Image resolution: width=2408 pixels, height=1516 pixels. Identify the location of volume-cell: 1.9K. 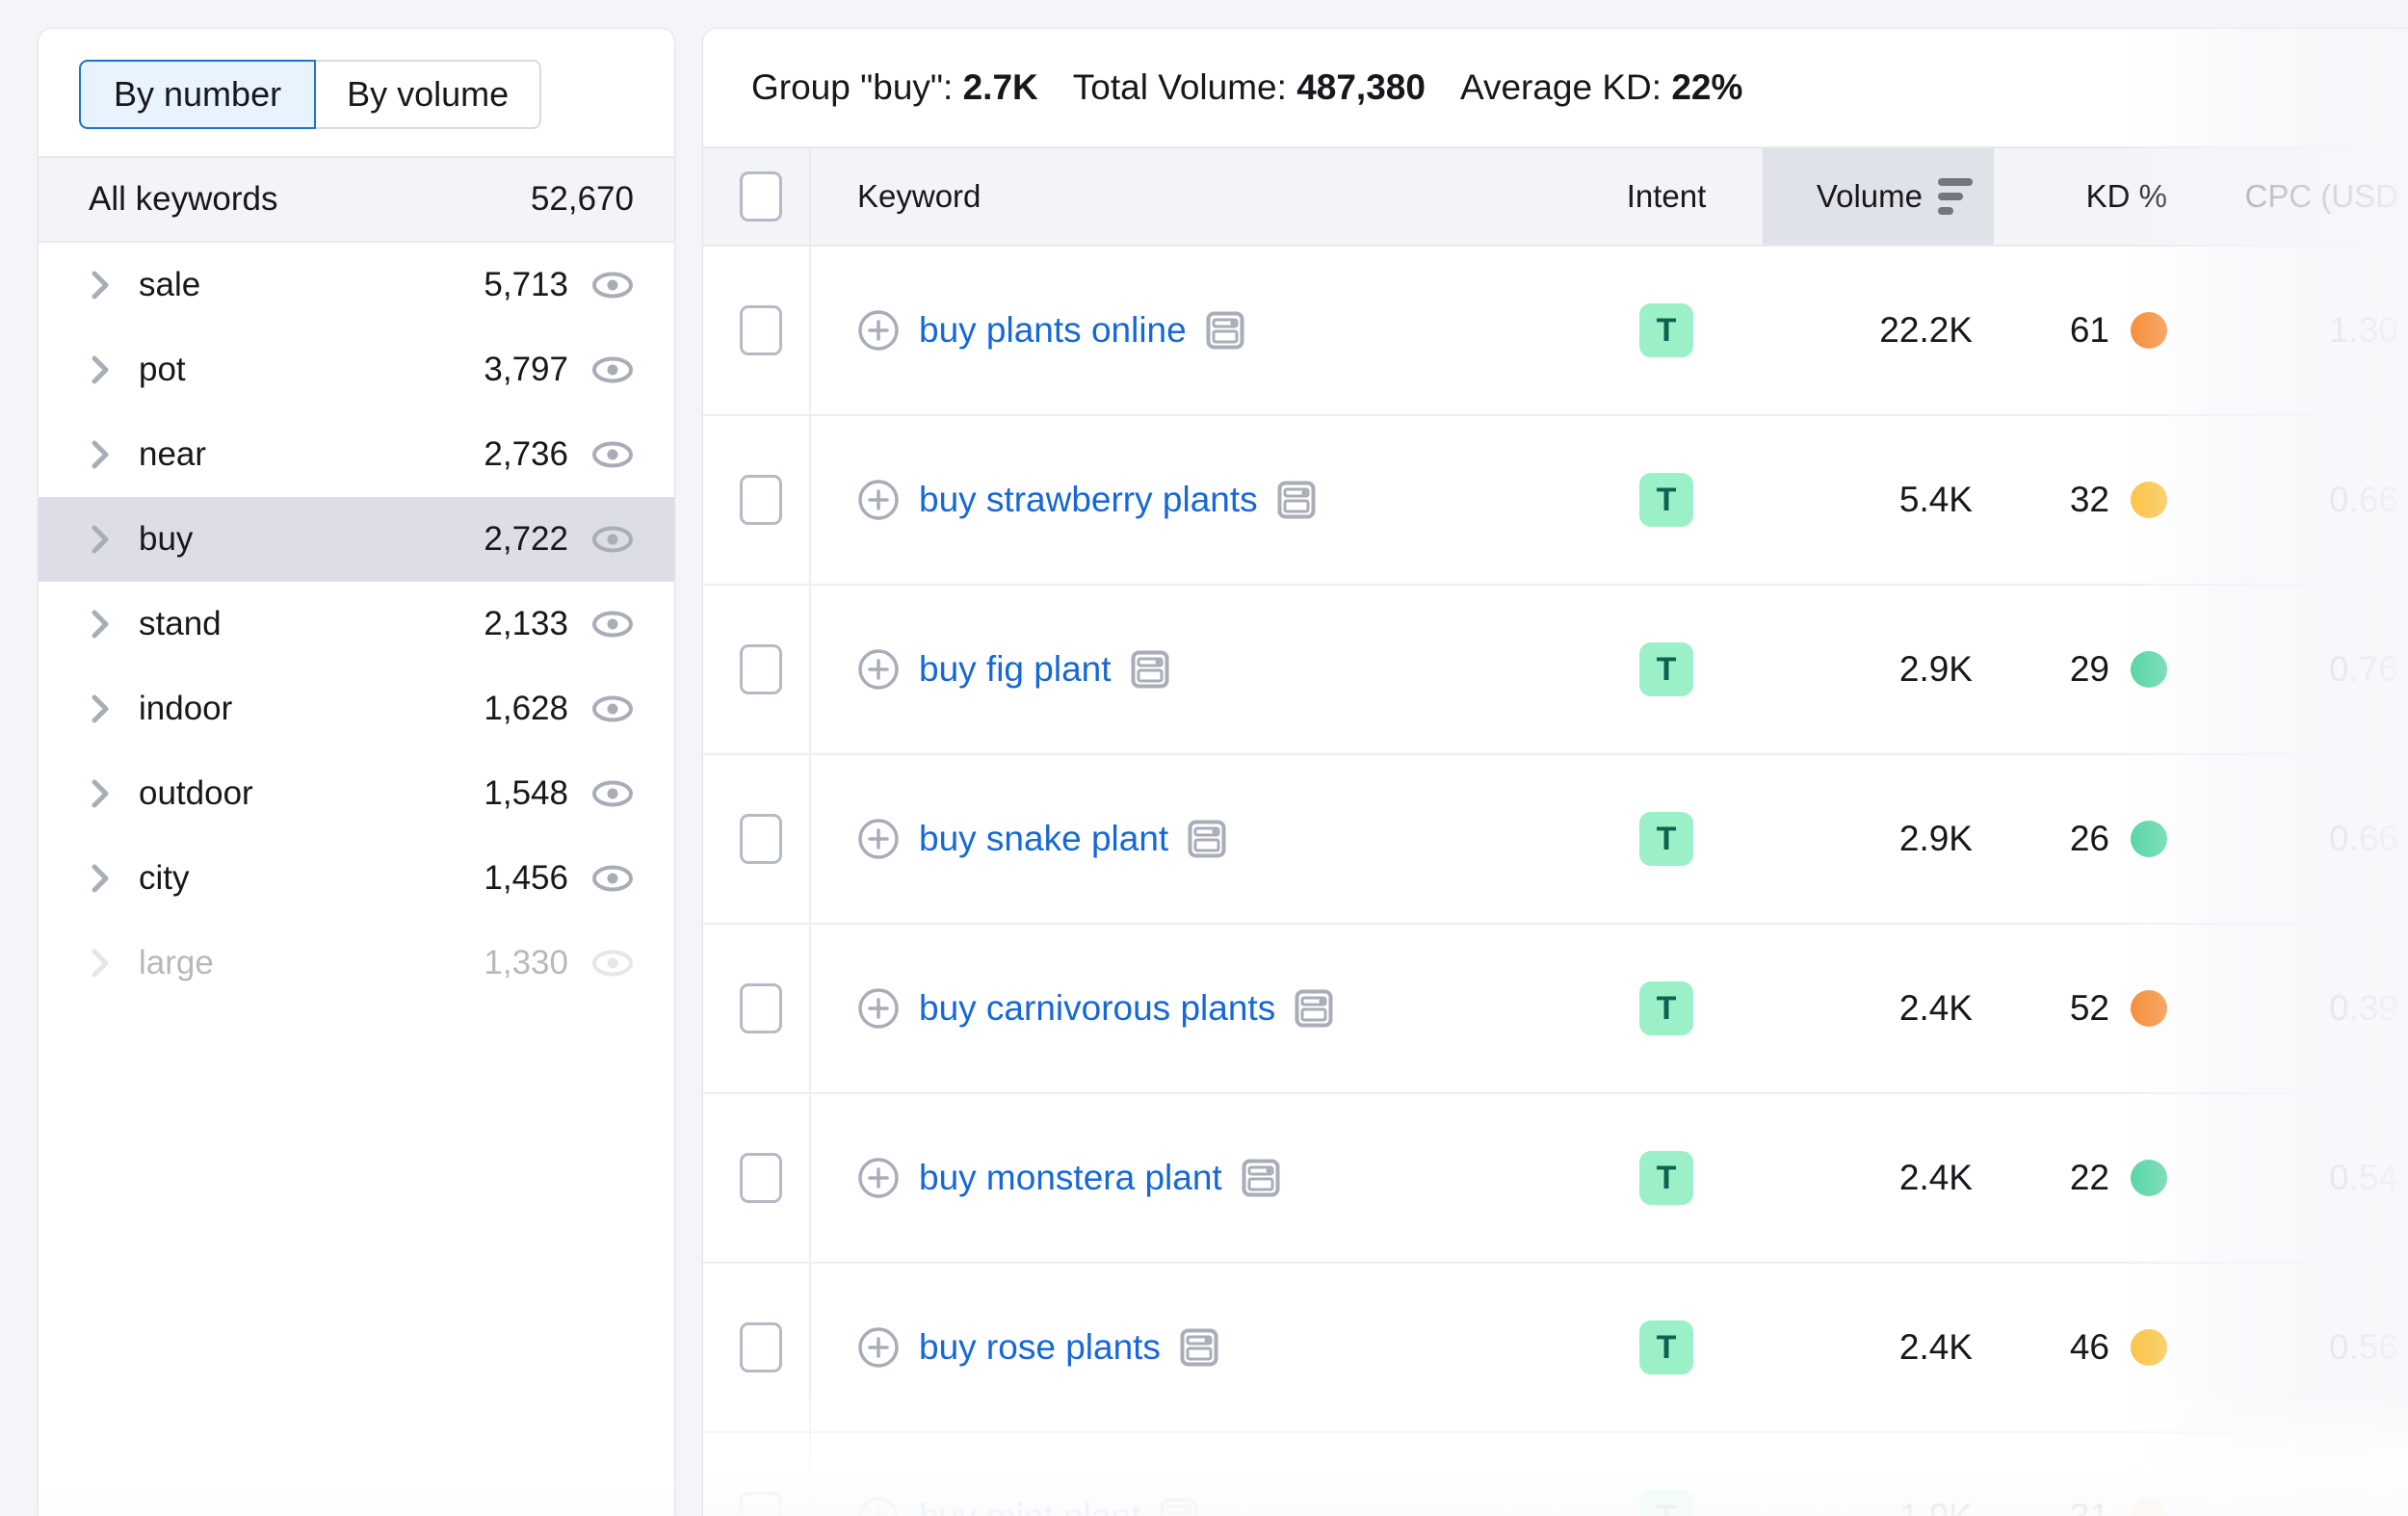
(1878, 1474).